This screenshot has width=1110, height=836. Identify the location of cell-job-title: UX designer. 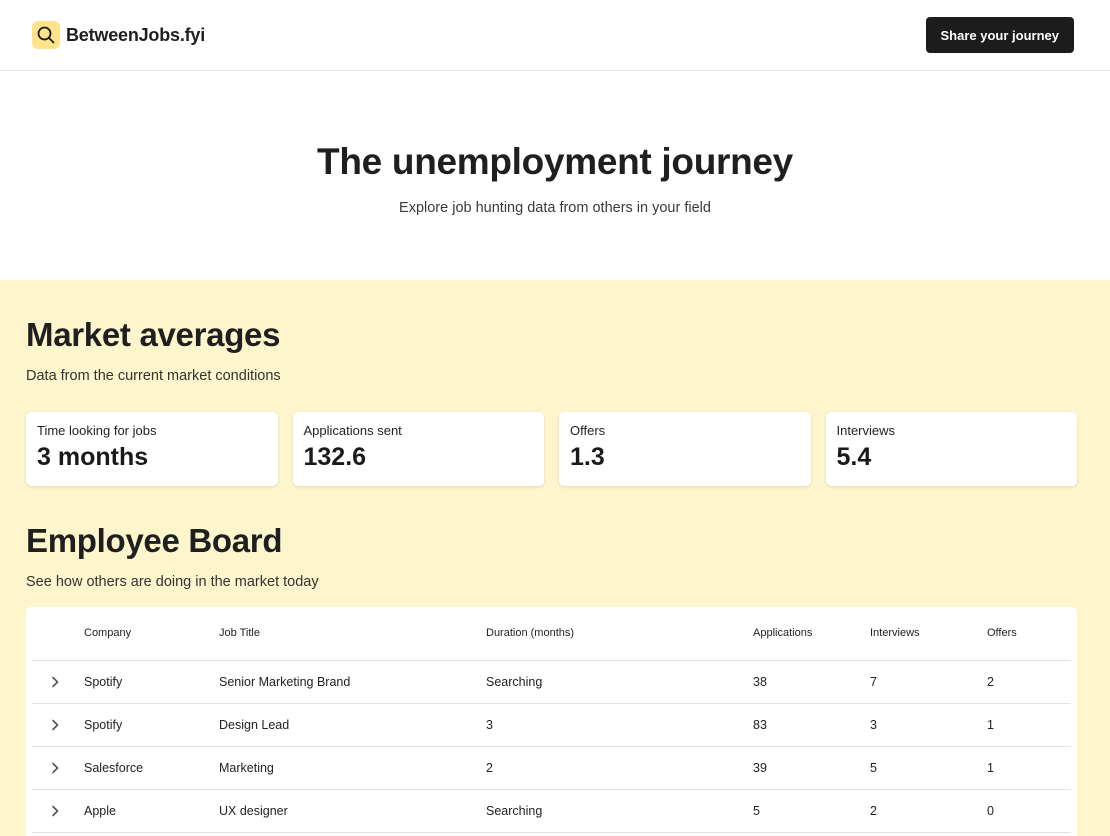
(352, 811).